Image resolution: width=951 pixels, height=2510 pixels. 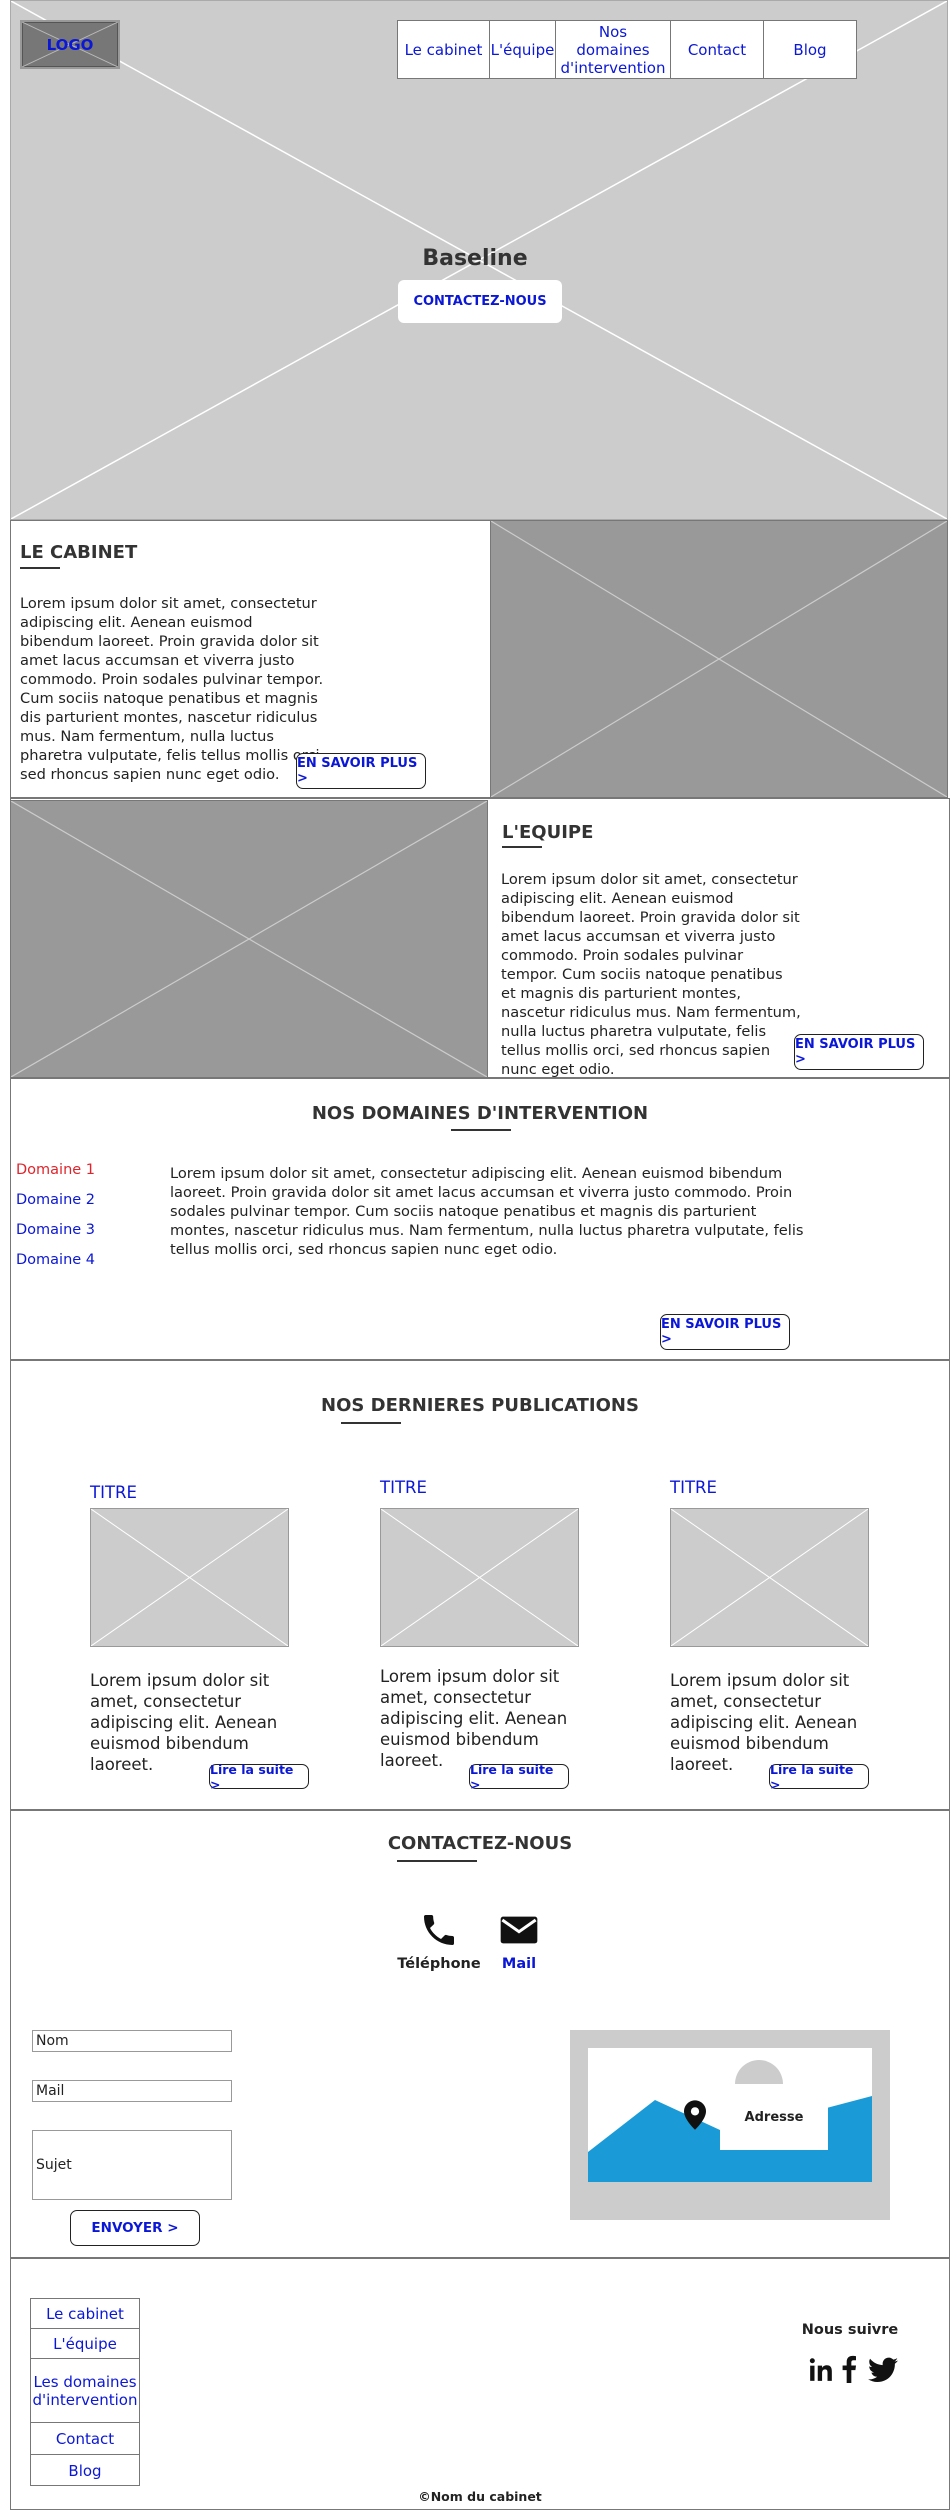 What do you see at coordinates (548, 832) in the screenshot?
I see `equipe-title: L'EQUIPE` at bounding box center [548, 832].